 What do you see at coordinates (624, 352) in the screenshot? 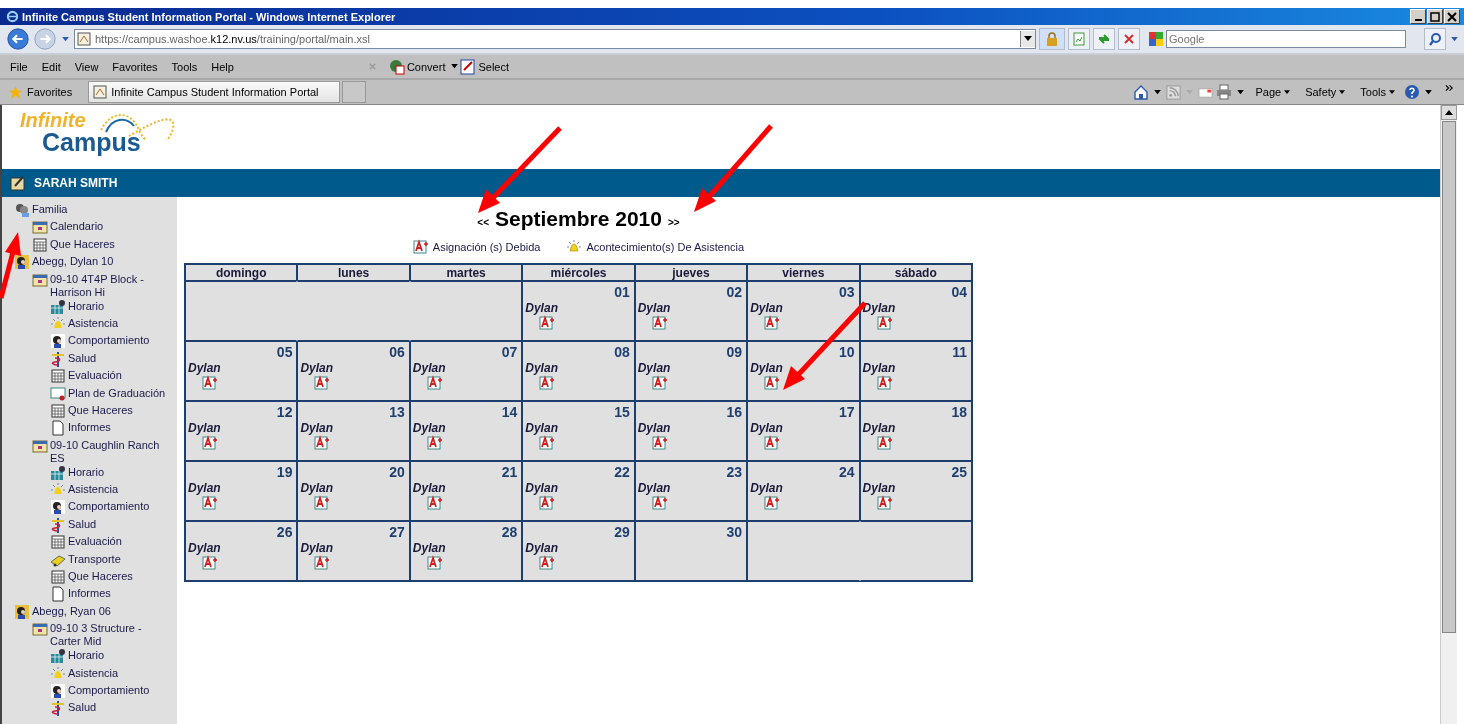
I see `day-number: 08` at bounding box center [624, 352].